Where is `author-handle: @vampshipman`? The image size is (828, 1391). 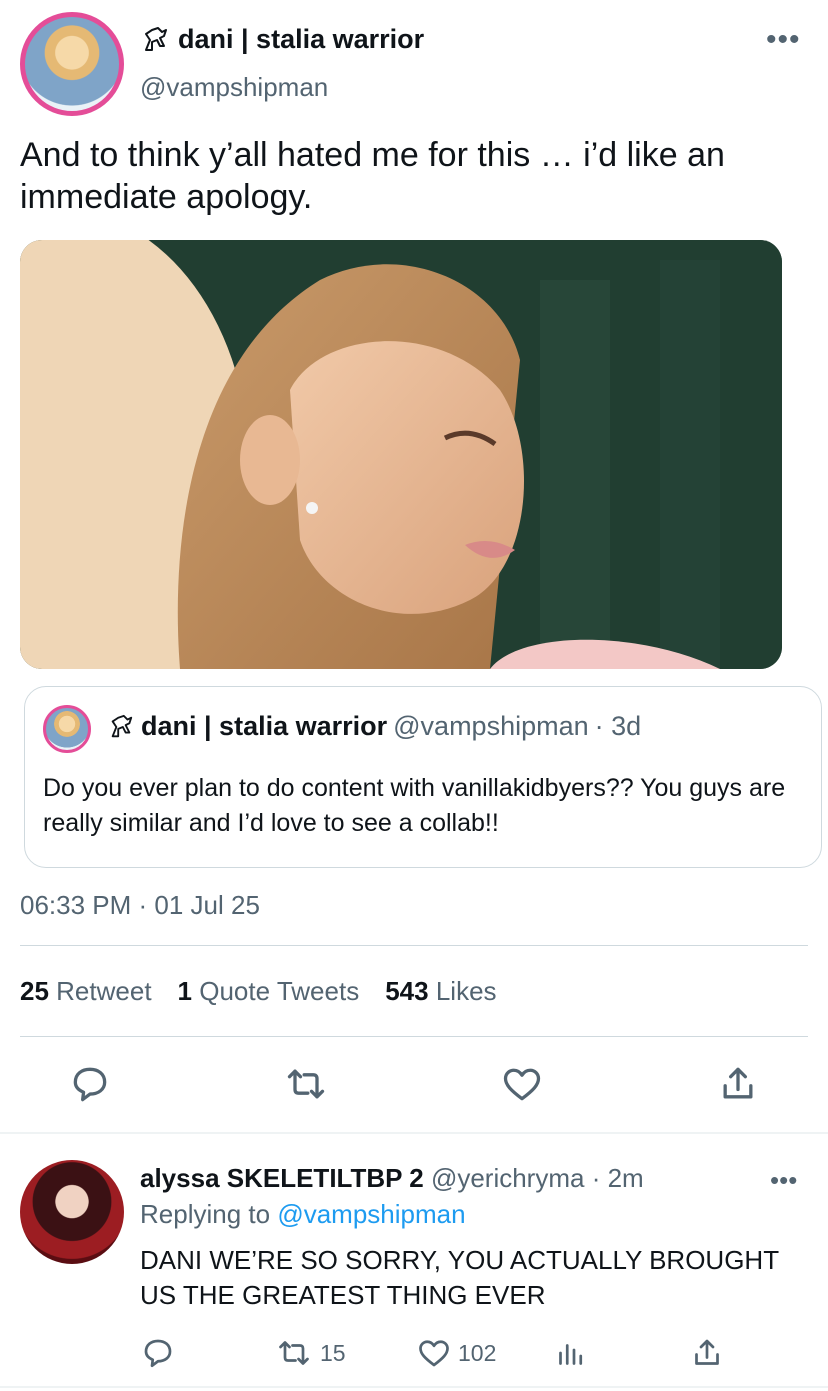 author-handle: @vampshipman is located at coordinates (234, 87).